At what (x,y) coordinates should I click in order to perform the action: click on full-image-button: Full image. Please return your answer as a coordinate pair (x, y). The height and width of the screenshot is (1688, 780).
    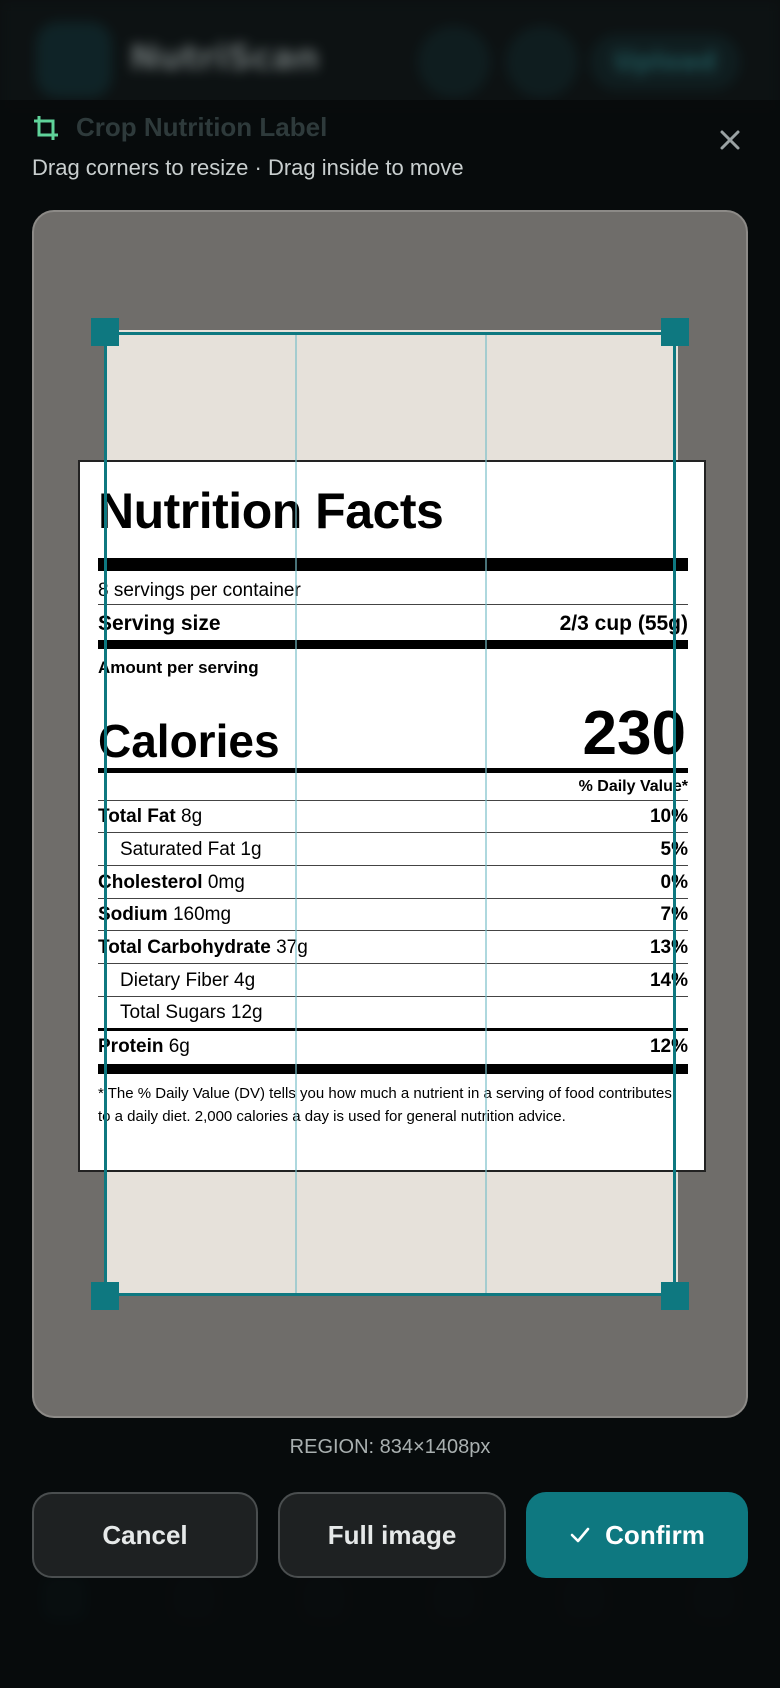
    Looking at the image, I should click on (392, 1535).